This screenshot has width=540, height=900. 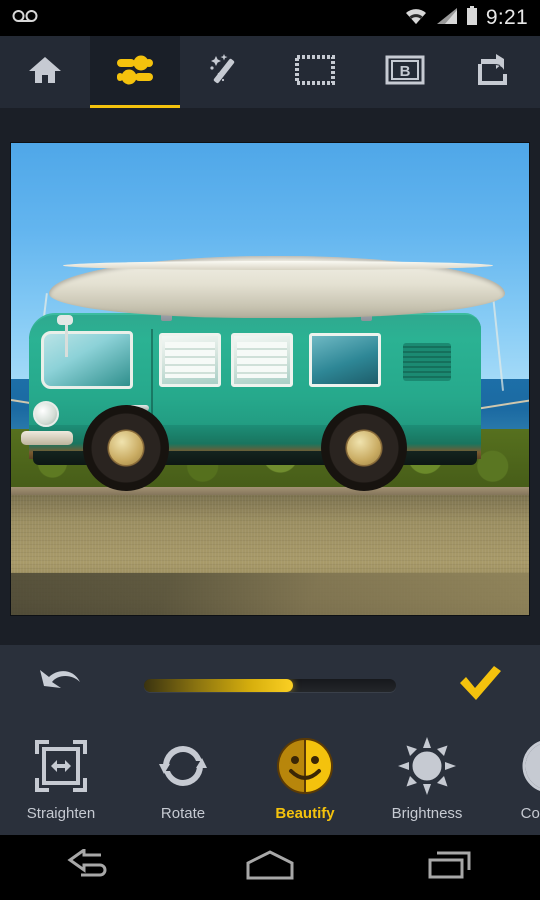 I want to click on tool-label: Beautify, so click(x=305, y=813).